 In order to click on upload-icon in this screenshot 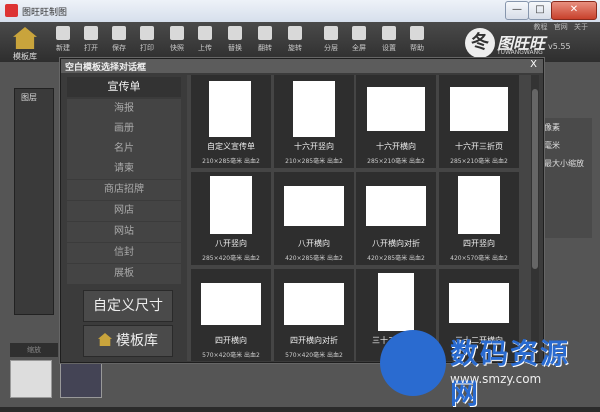, I will do `click(205, 33)`.